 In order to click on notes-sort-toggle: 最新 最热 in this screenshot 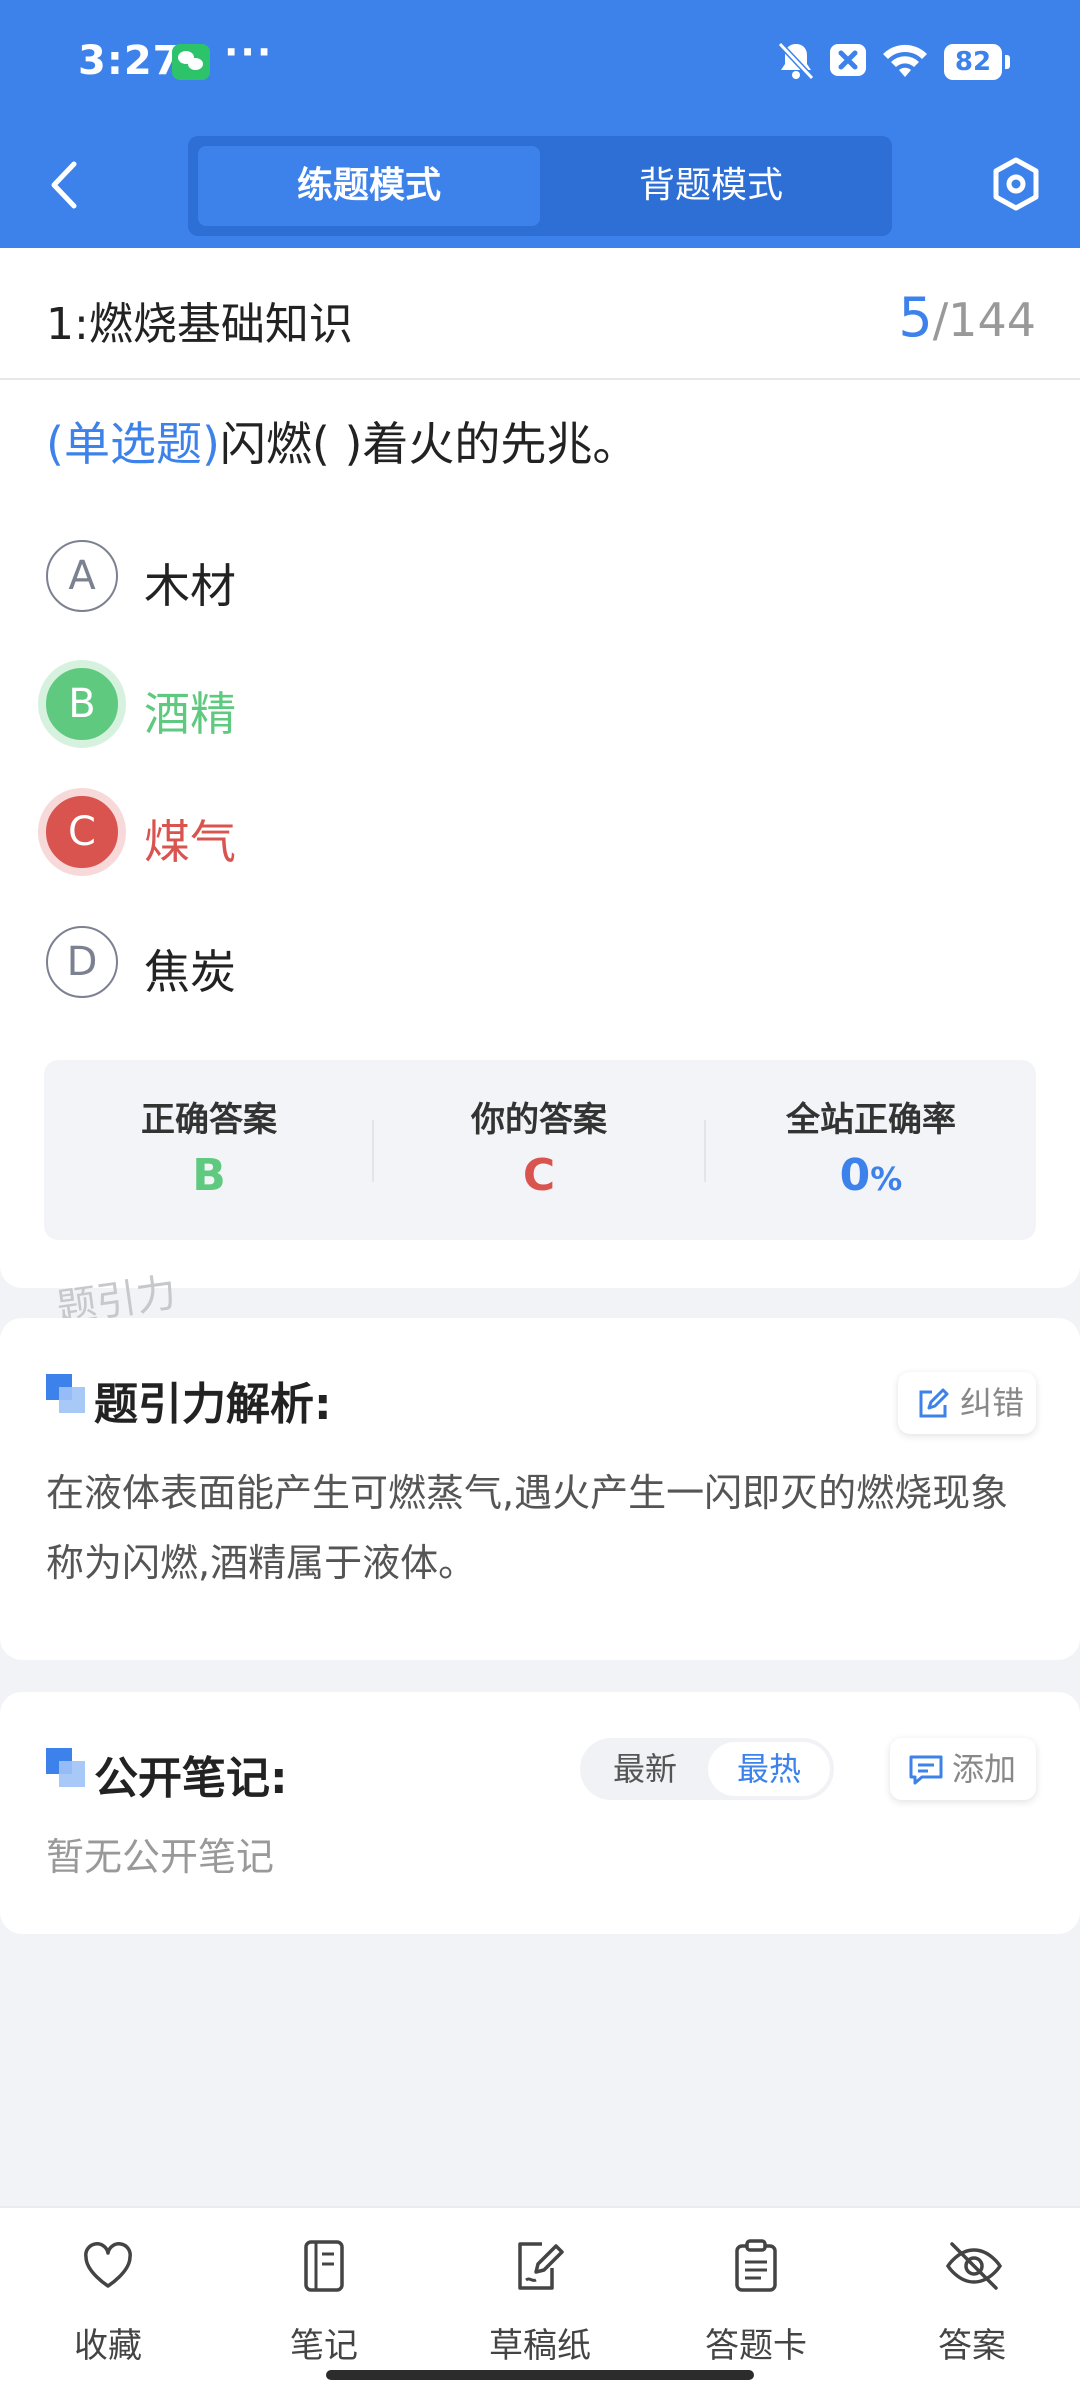, I will do `click(707, 1769)`.